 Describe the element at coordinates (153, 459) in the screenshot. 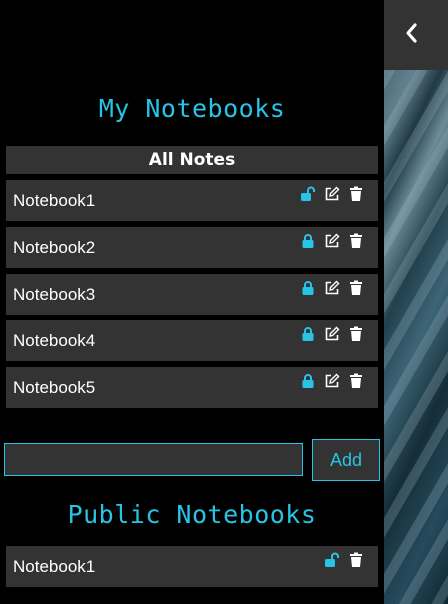

I see `new-notebook-input` at that location.